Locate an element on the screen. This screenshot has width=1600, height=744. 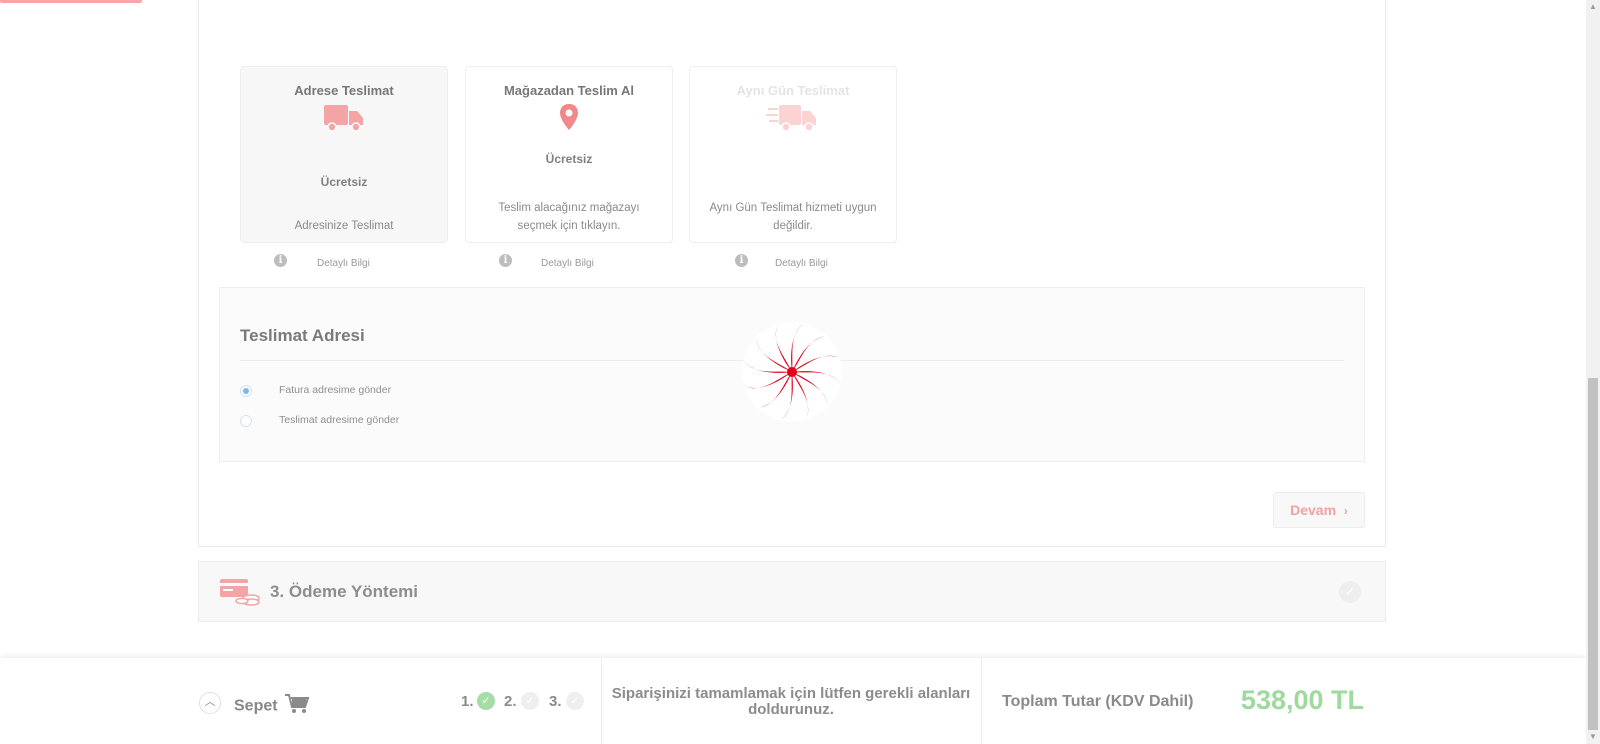
scroll-down-icon: ▼ is located at coordinates (1593, 736).